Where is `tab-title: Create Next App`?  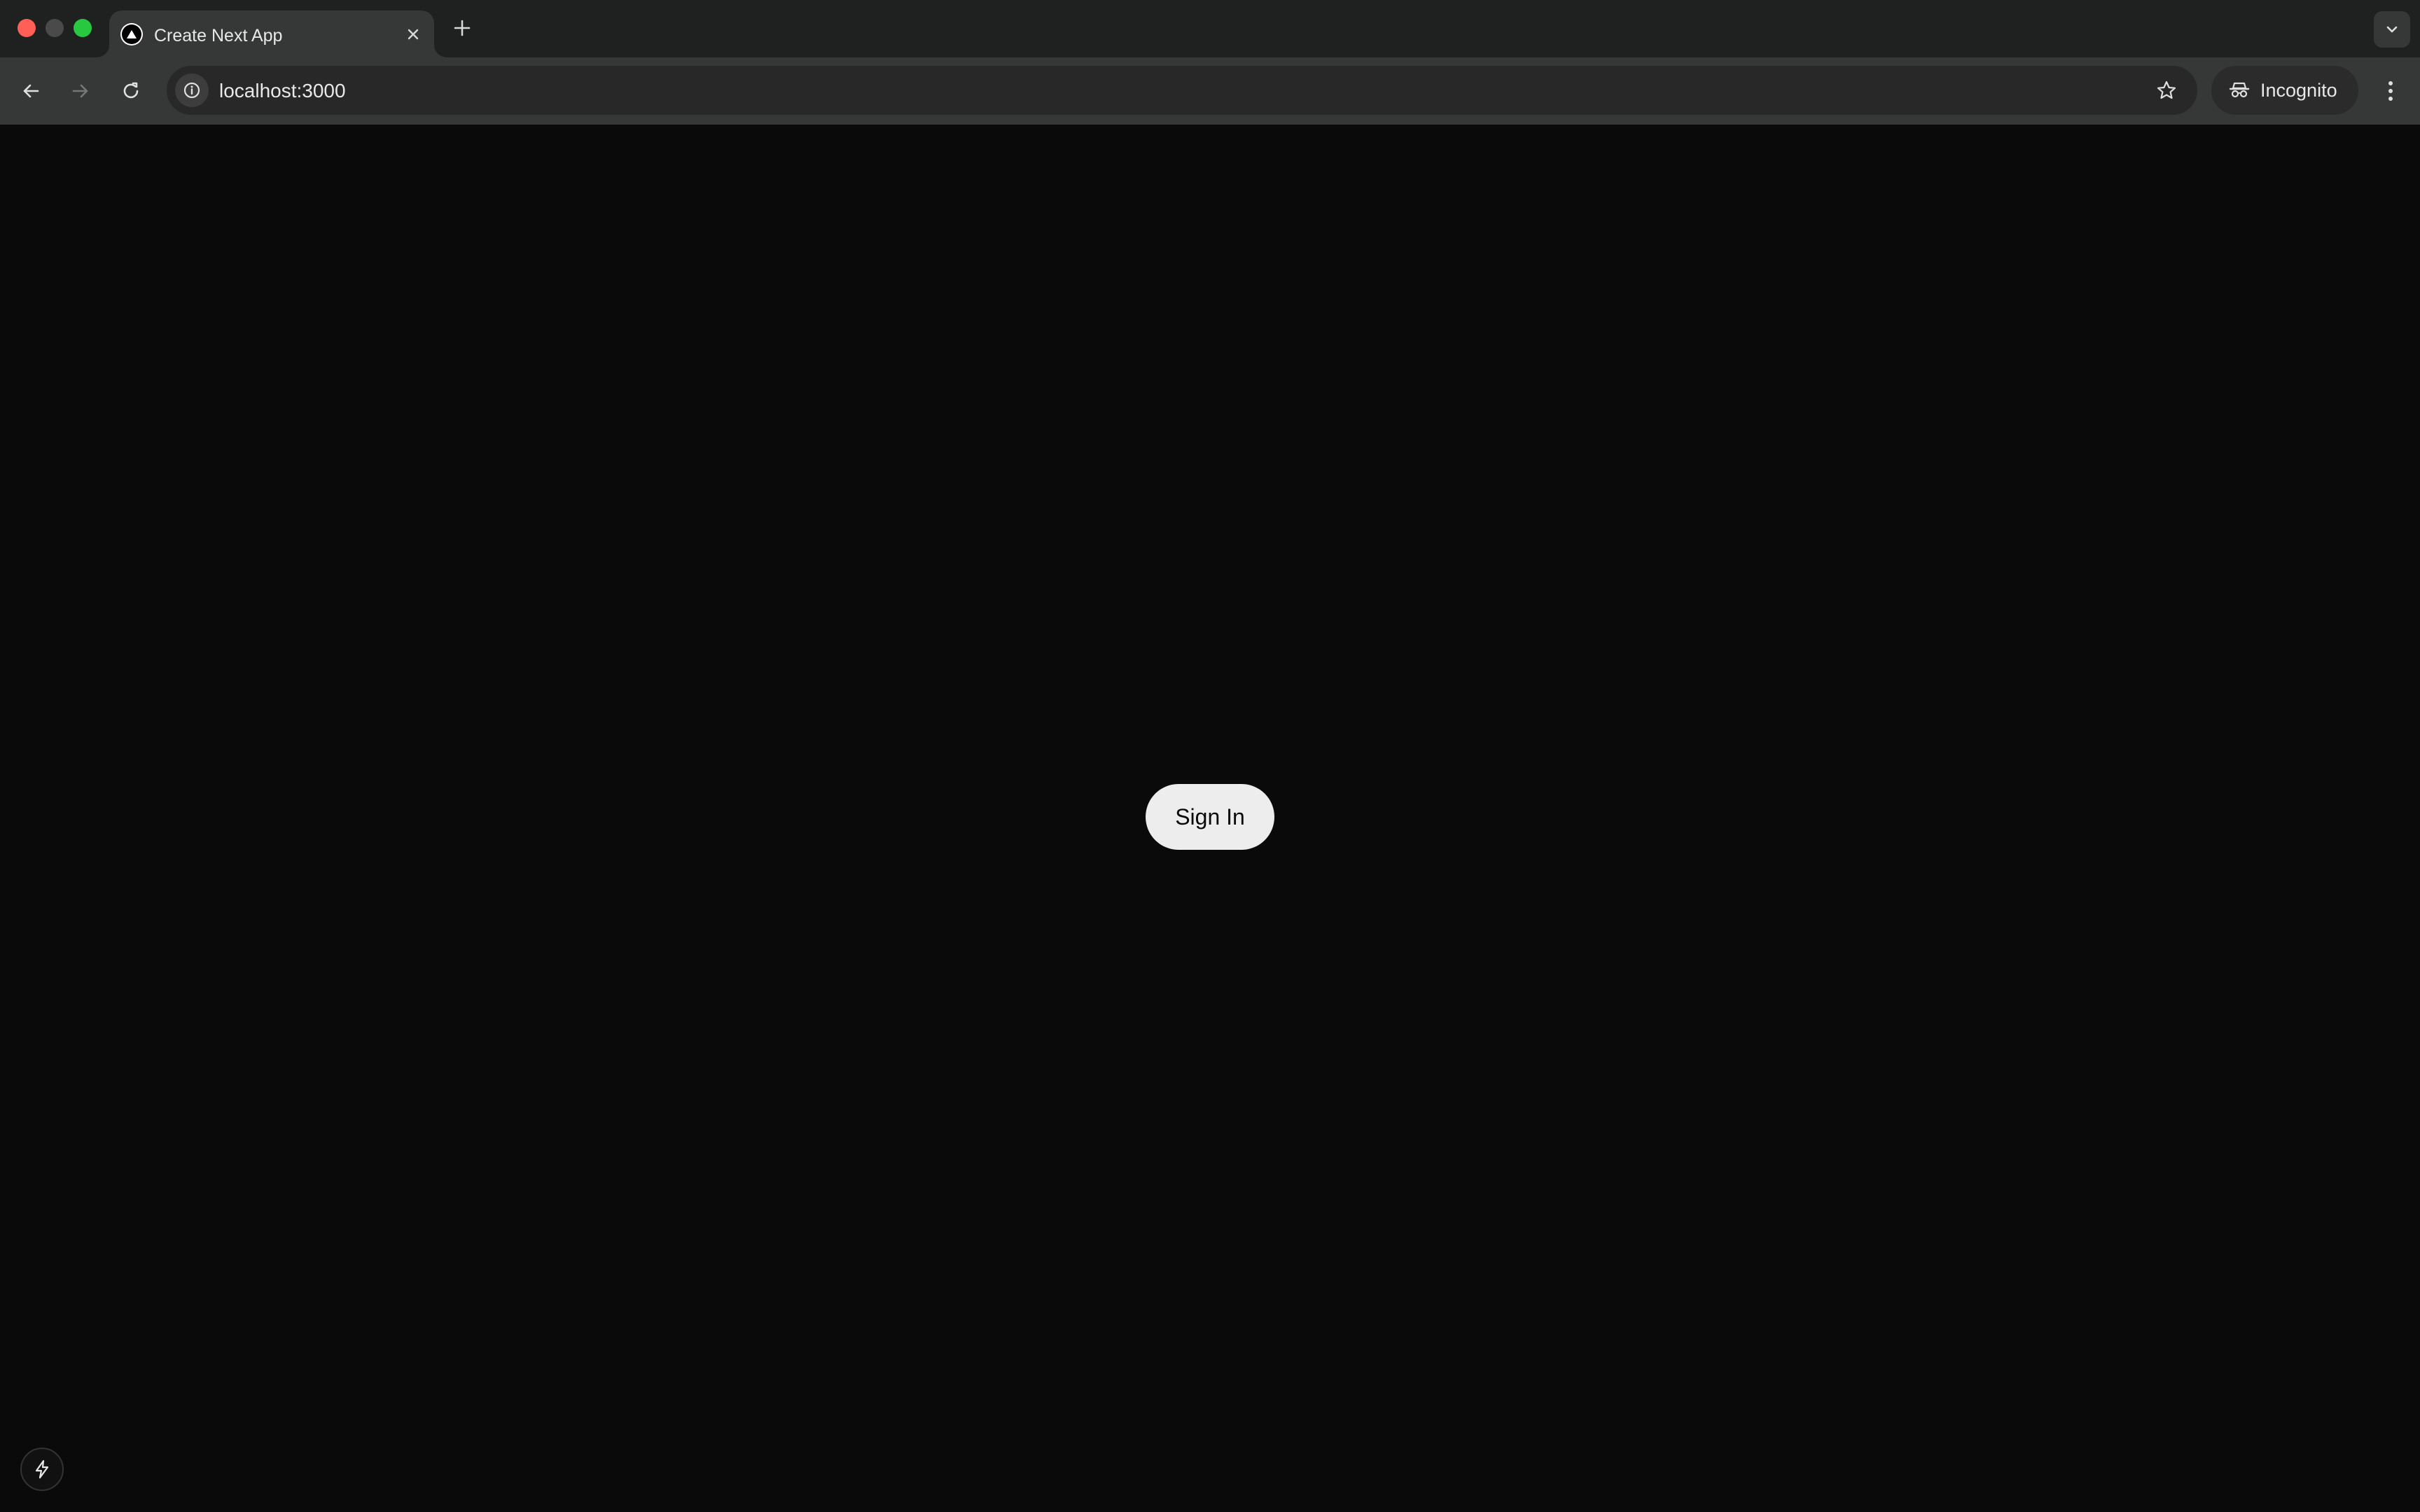 tab-title: Create Next App is located at coordinates (218, 36).